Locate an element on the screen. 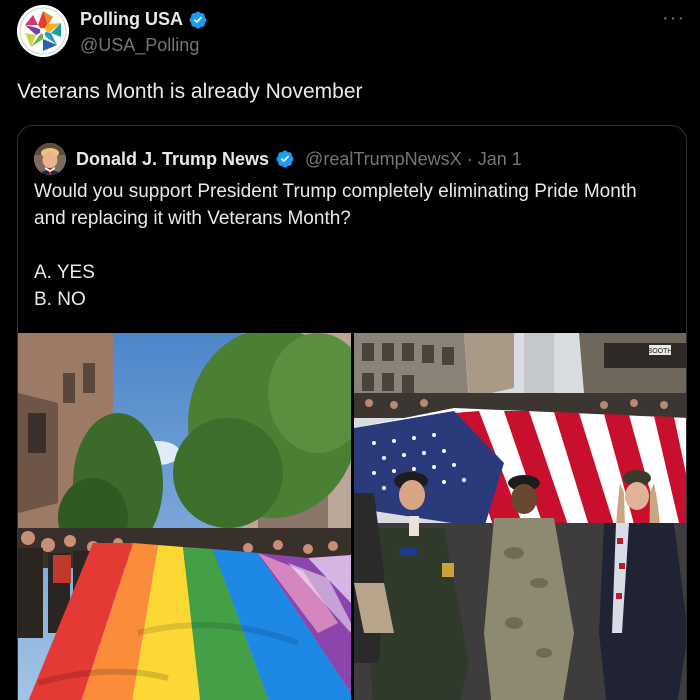 The height and width of the screenshot is (700, 700). quoted-author-handle: @realTrumpNewsX · Jan 1 is located at coordinates (413, 159).